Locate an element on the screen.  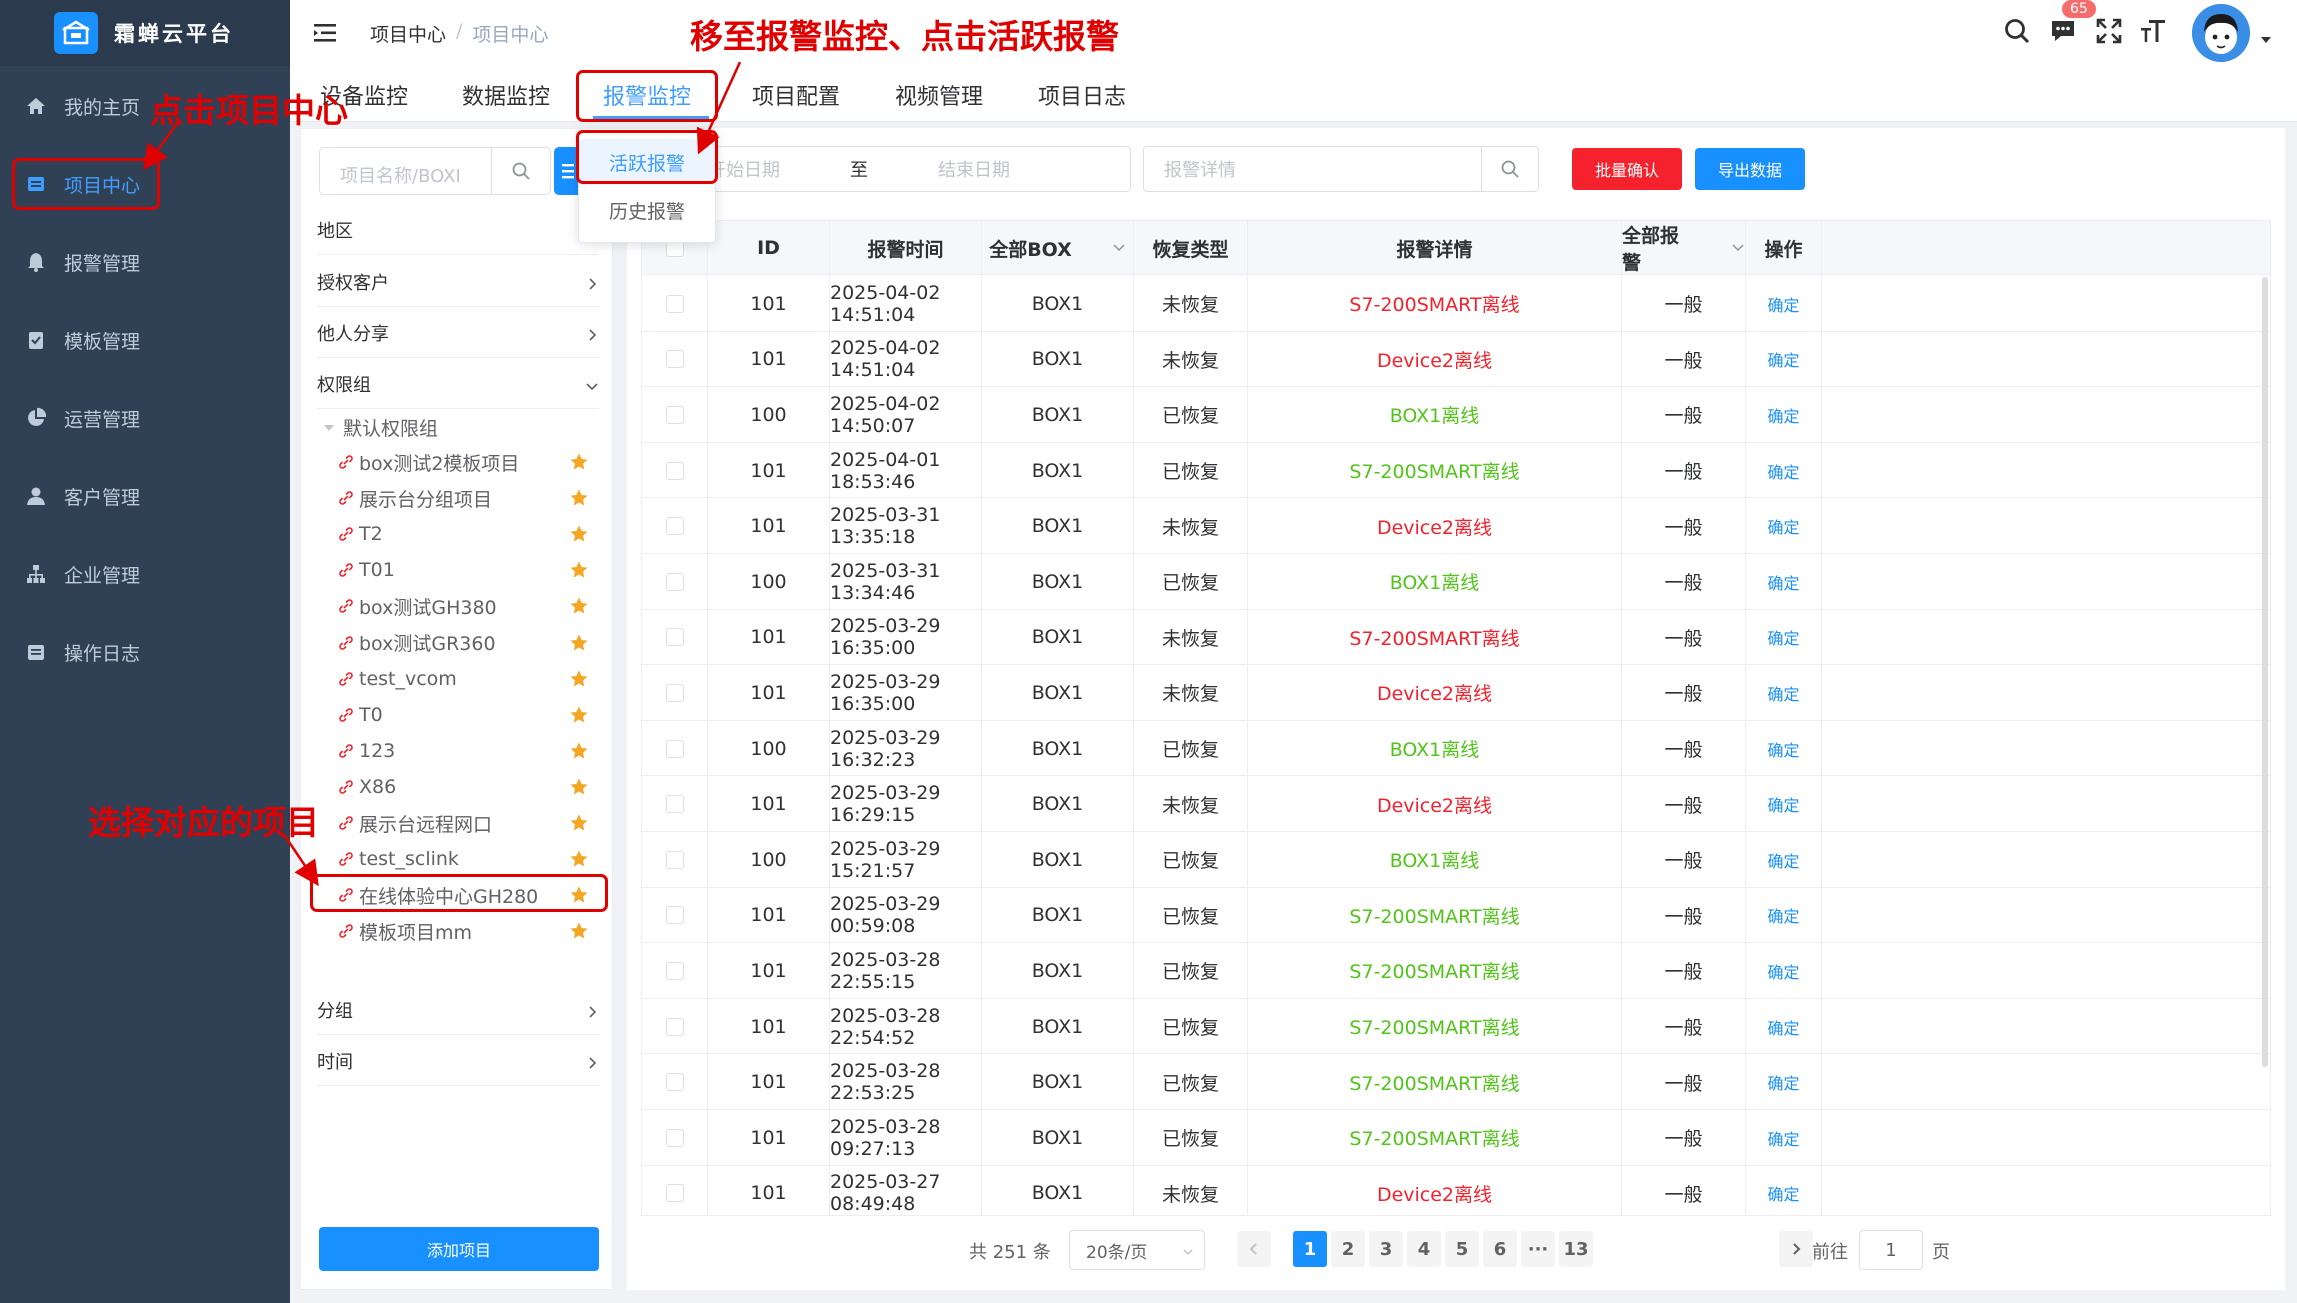
project-node: T0 is located at coordinates (467, 715).